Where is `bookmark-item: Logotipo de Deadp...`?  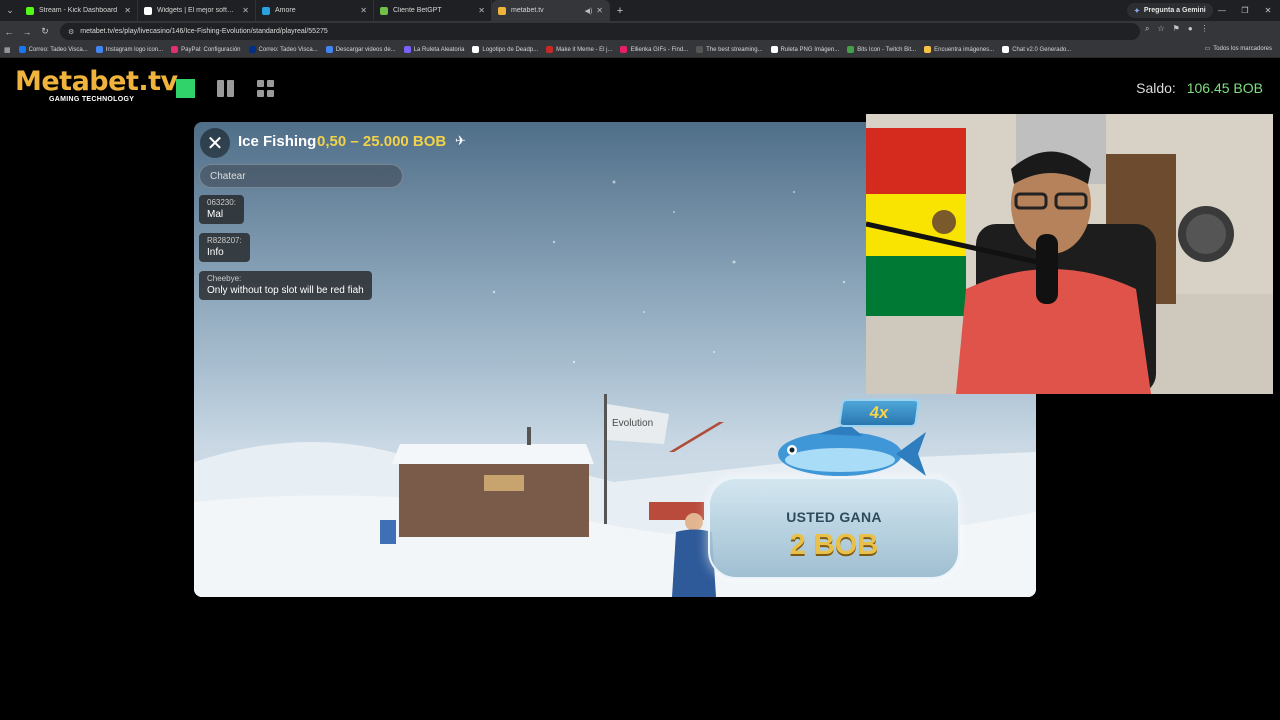
bookmark-item: Logotipo de Deadp... is located at coordinates (505, 49).